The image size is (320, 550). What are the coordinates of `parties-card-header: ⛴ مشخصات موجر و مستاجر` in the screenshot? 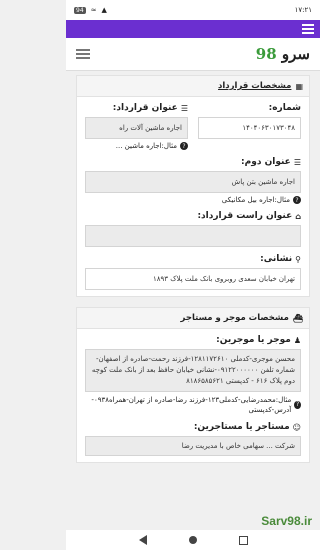 It's located at (193, 318).